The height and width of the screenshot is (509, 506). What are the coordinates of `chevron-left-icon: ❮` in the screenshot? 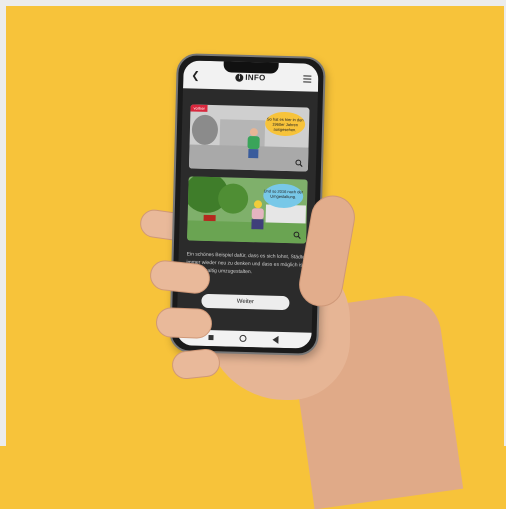 It's located at (195, 75).